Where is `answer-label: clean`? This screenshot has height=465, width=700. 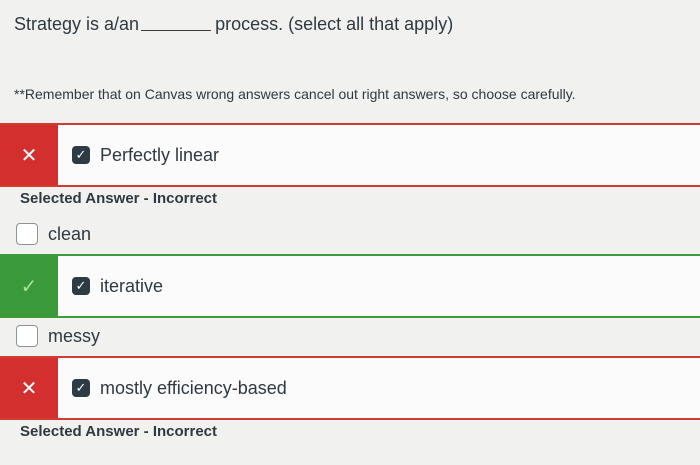
answer-label: clean is located at coordinates (70, 233).